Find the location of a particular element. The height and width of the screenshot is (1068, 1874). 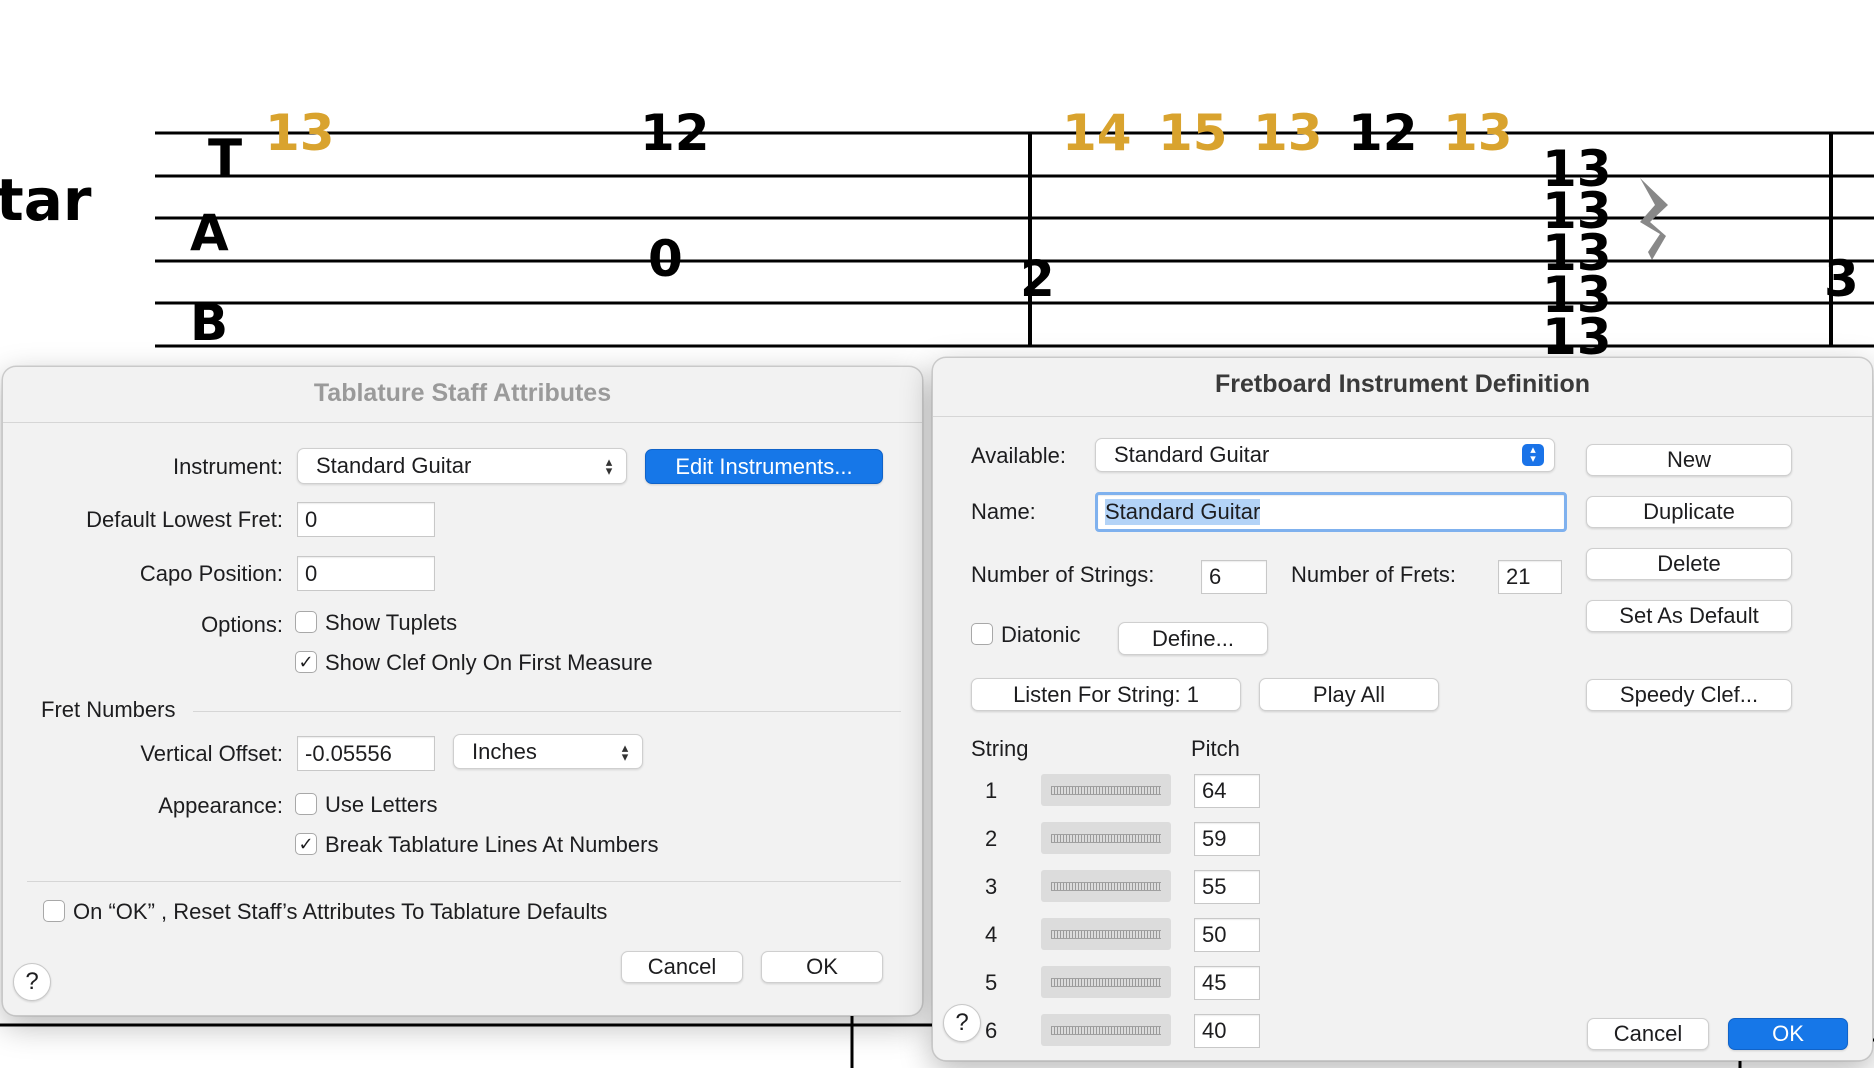

dialog-title: Fretboard Instrument Definition is located at coordinates (1402, 384).